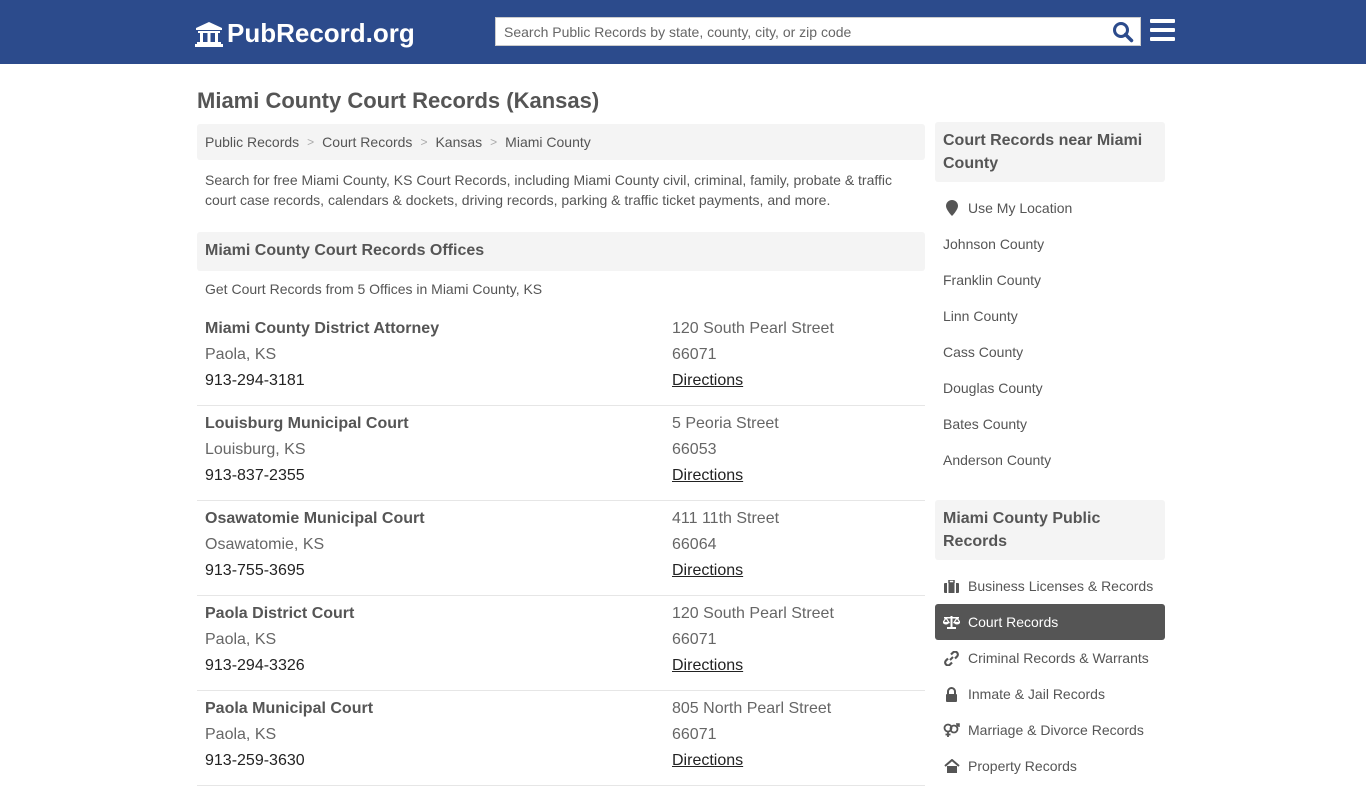 The image size is (1366, 786). Describe the element at coordinates (321, 33) in the screenshot. I see `logo-text: PubRecord.org` at that location.